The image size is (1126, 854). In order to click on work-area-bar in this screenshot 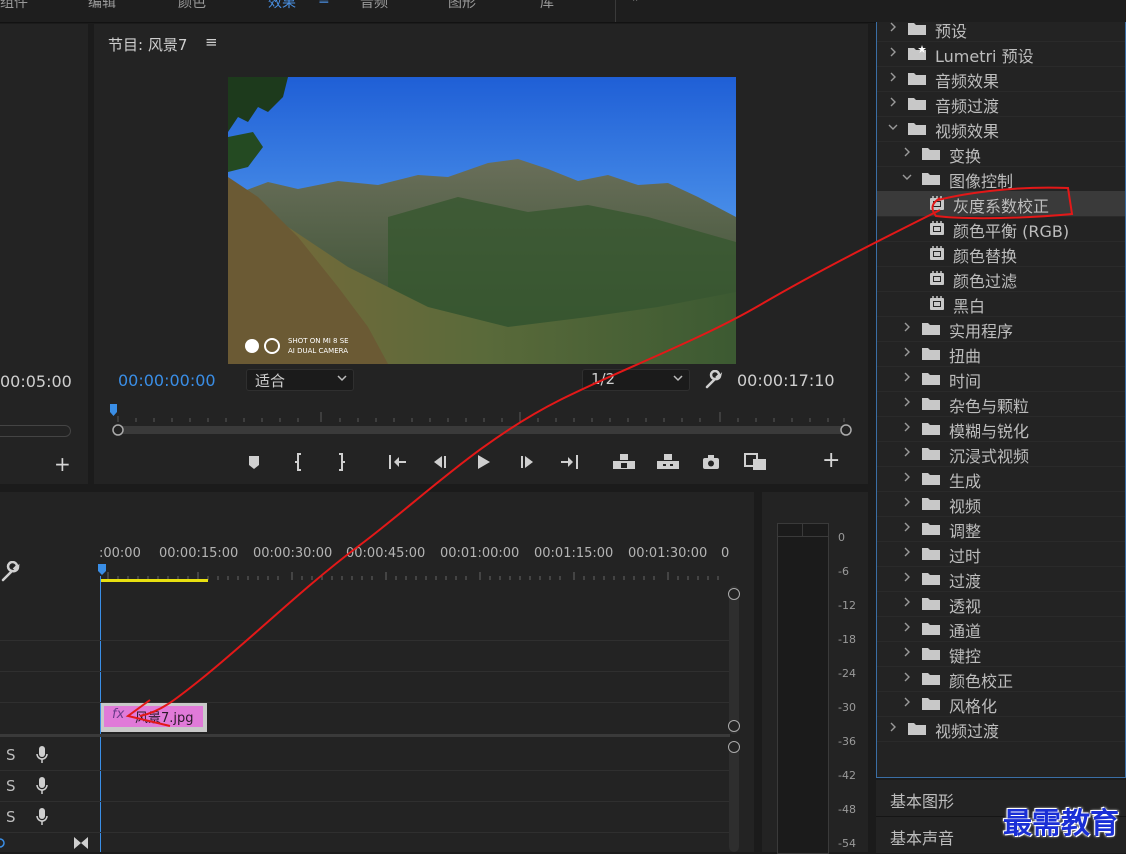, I will do `click(154, 580)`.